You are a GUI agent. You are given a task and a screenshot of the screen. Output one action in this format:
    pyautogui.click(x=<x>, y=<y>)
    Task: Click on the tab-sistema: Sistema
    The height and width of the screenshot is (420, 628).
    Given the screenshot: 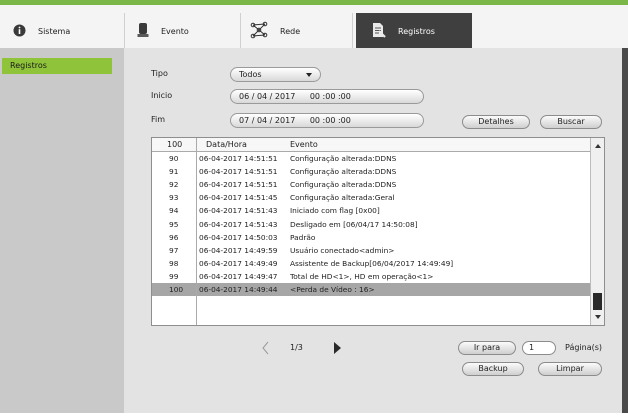 What is the action you would take?
    pyautogui.click(x=66, y=31)
    